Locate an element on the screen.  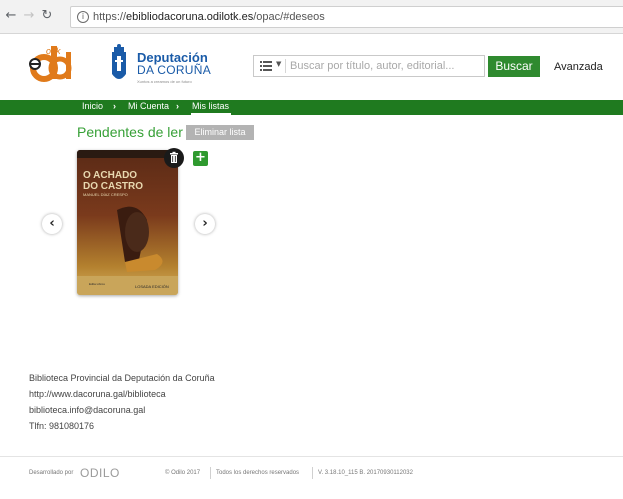
chevron-down-icon: ▼ is located at coordinates (278, 64).